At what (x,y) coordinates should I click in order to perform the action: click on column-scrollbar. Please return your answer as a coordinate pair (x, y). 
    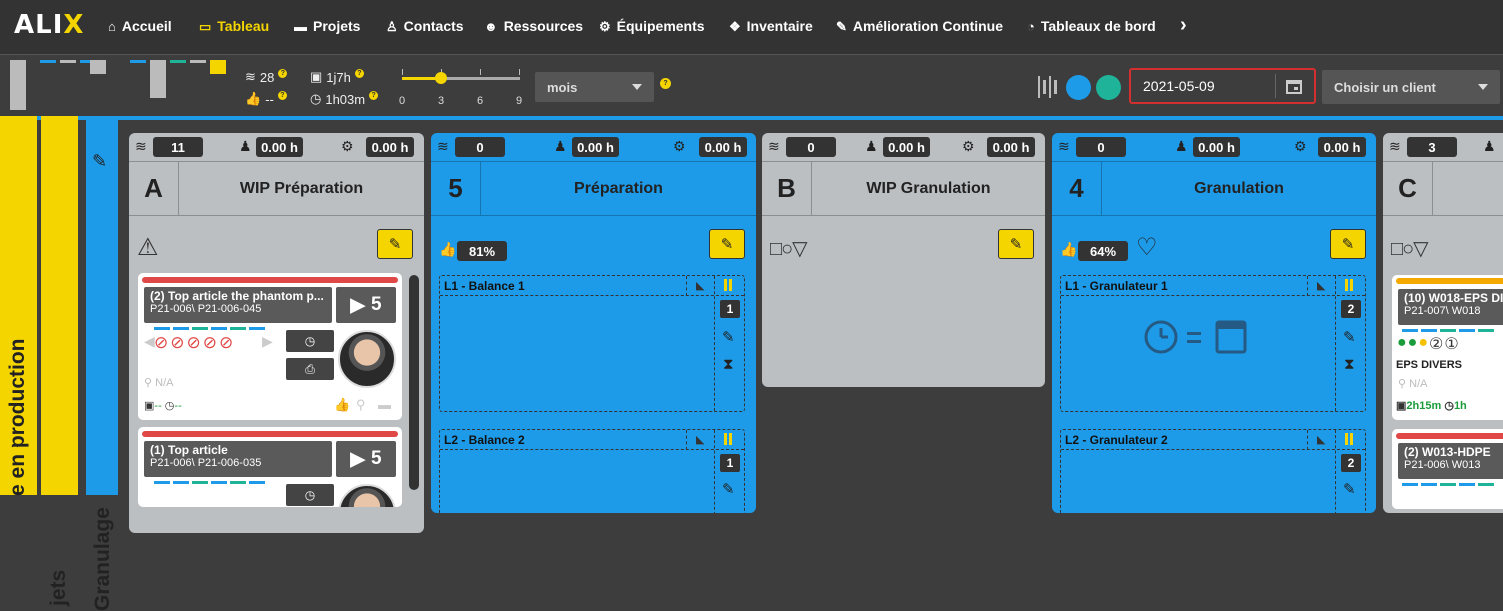
    Looking at the image, I should click on (414, 382).